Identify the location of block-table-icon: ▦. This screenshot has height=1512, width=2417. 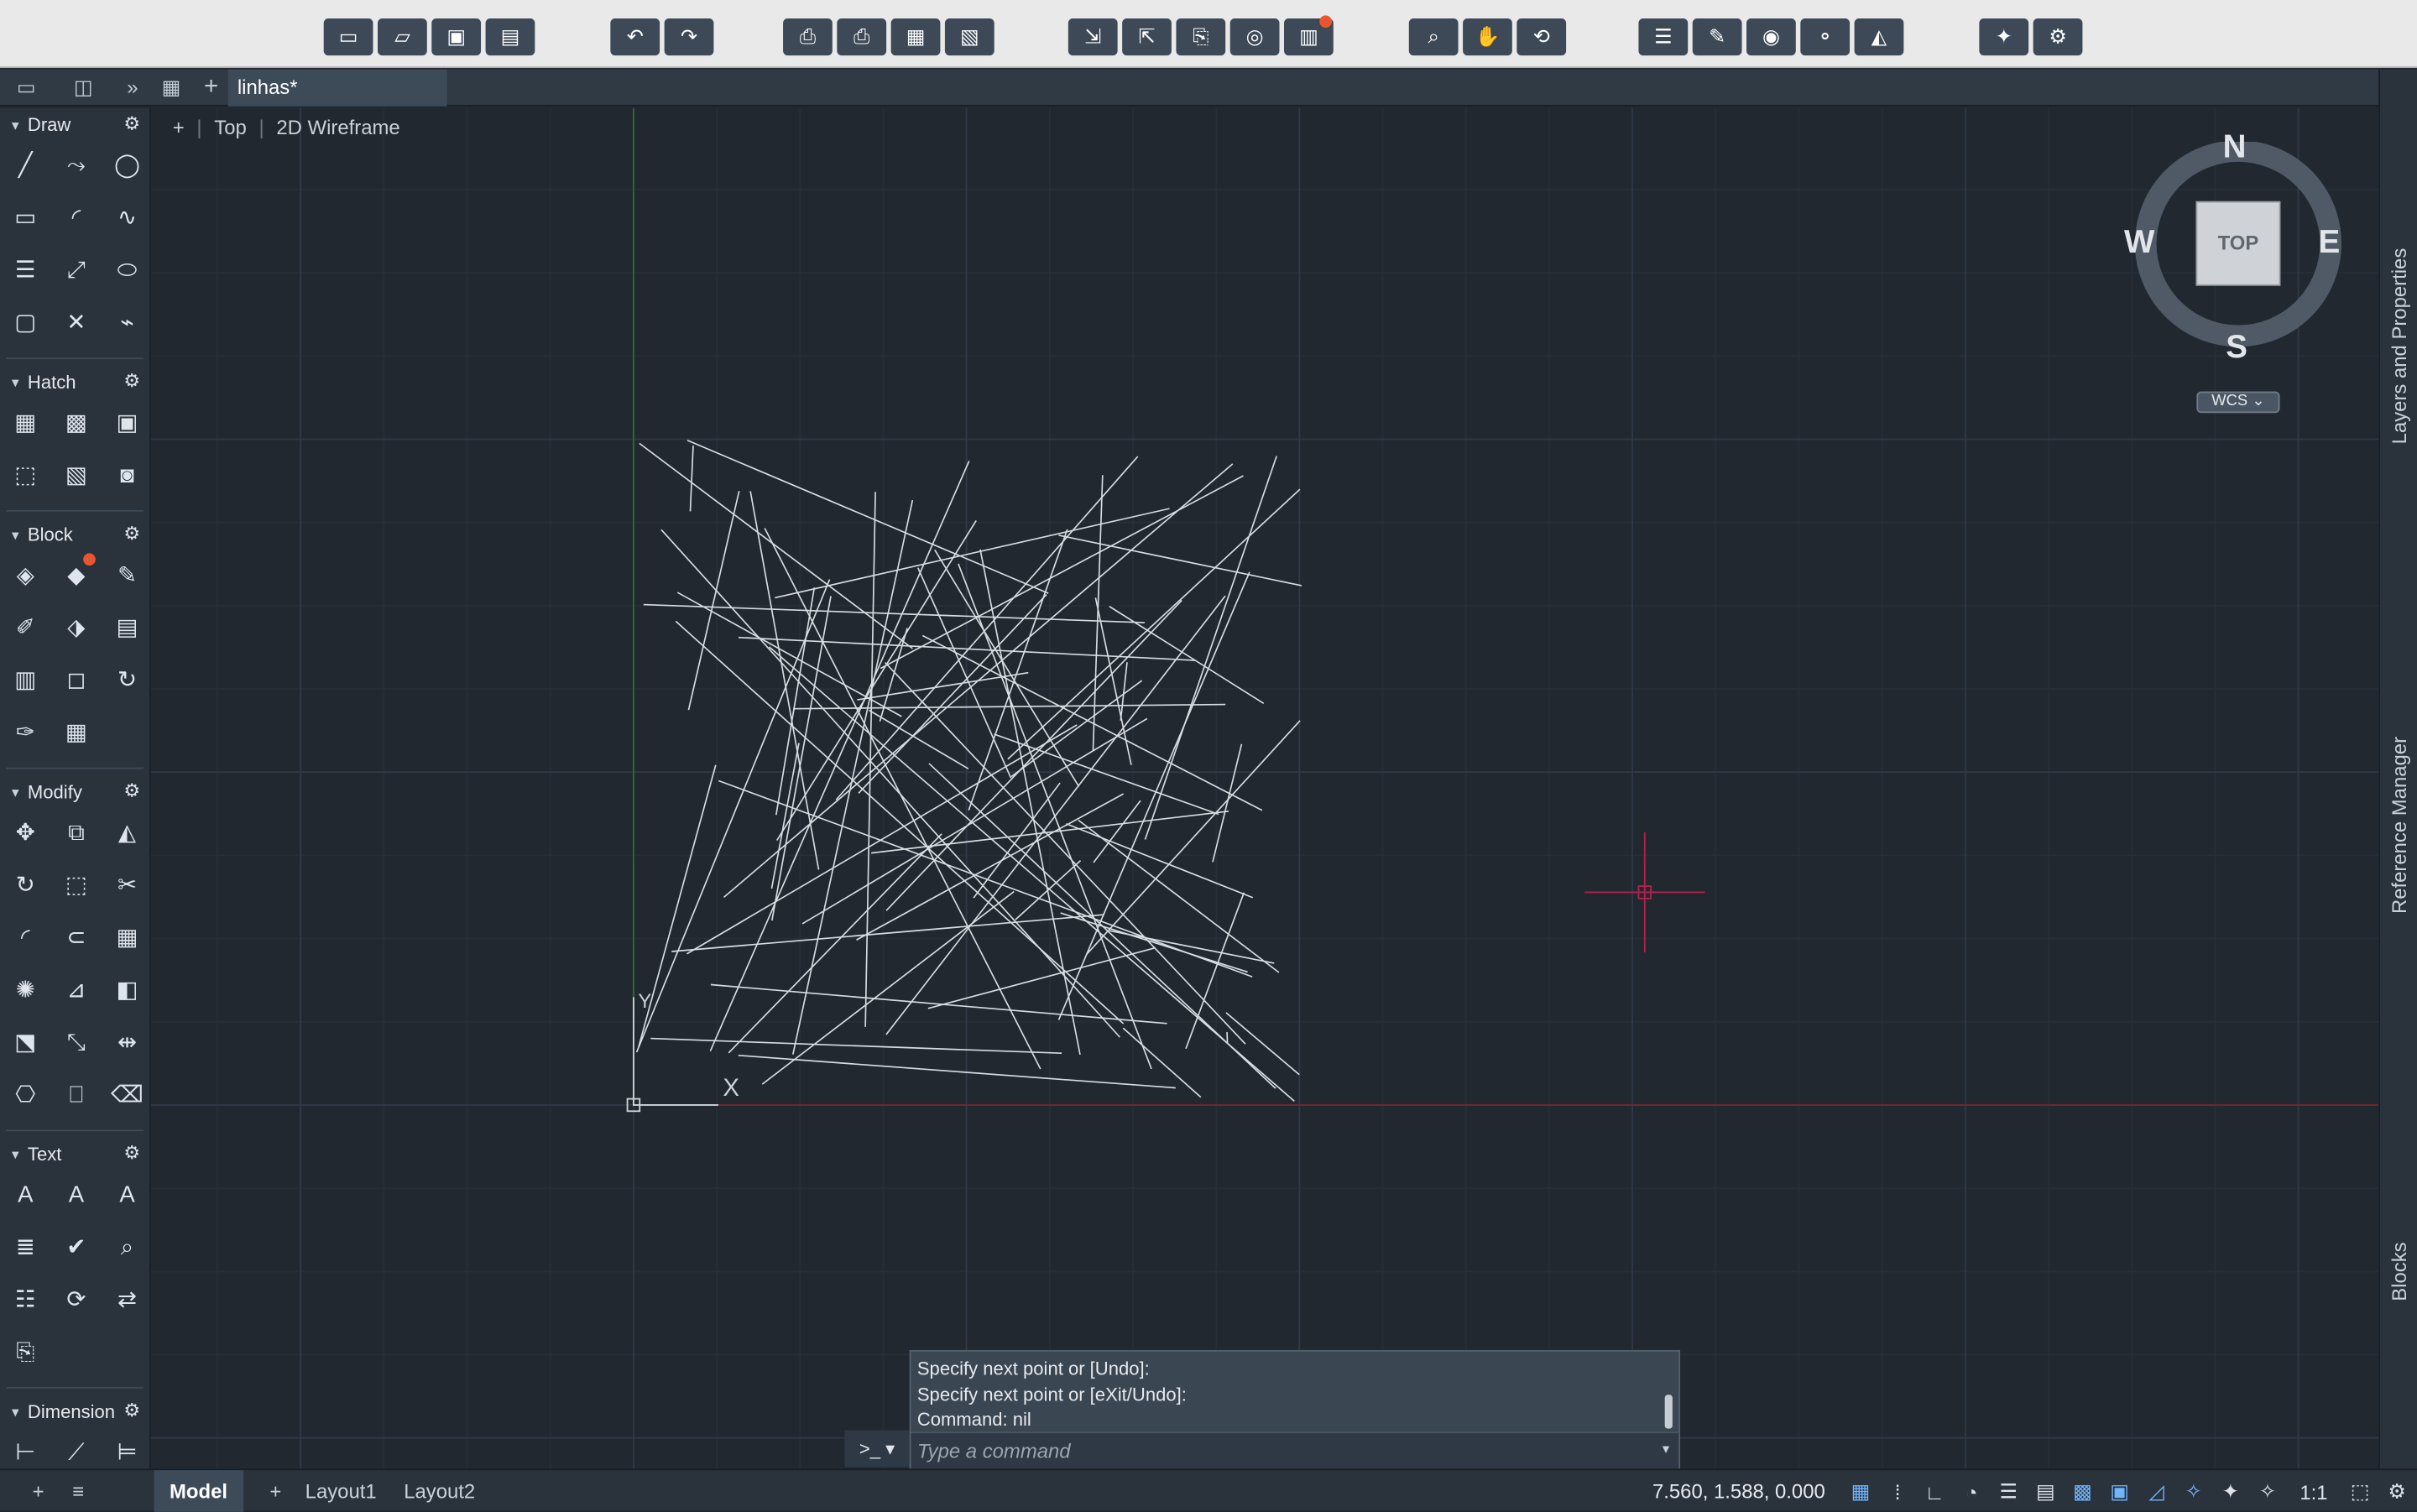
(76, 732).